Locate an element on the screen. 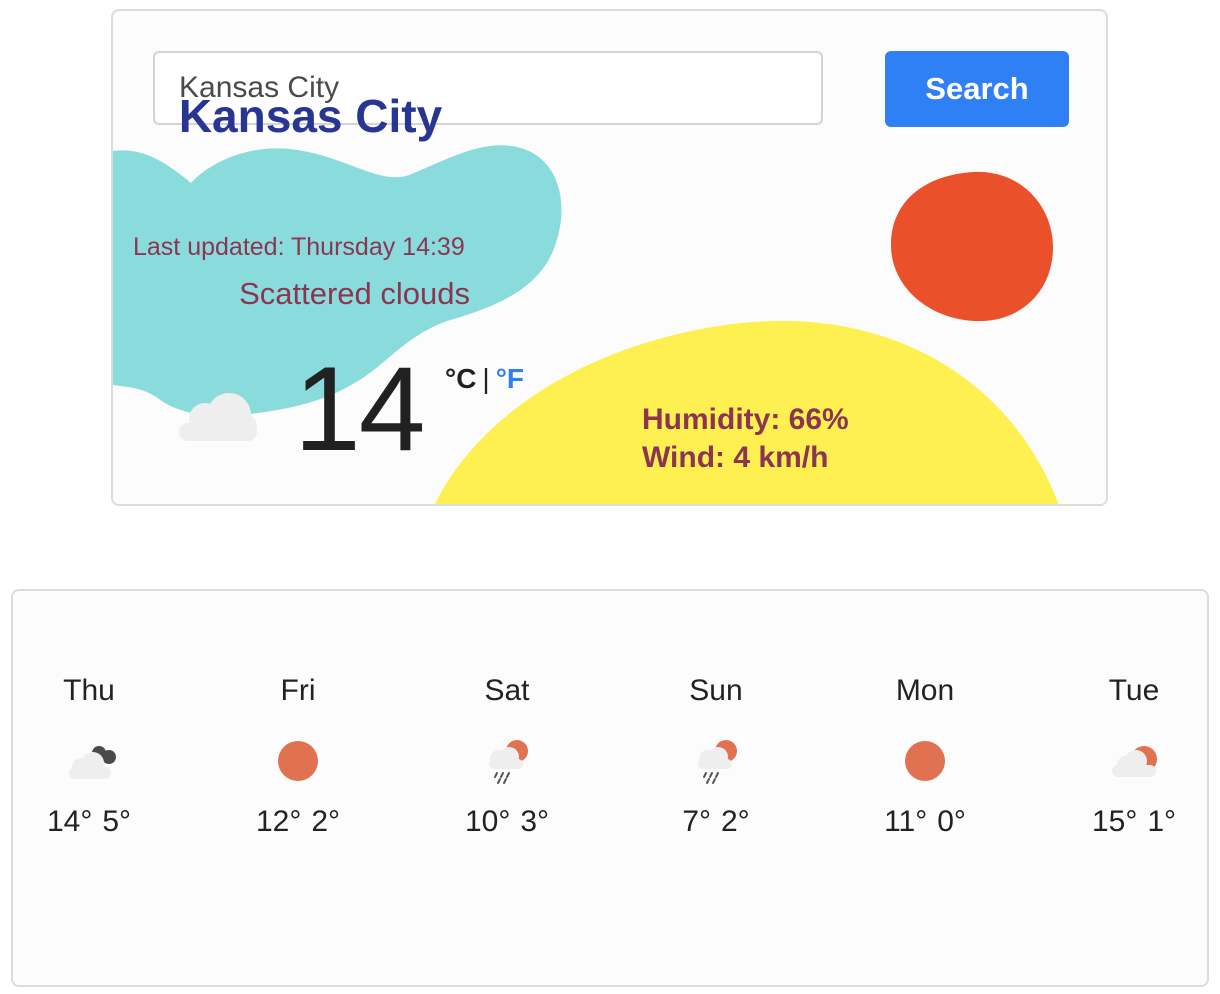 This screenshot has height=994, width=1220. unit-toggle: °C | °F is located at coordinates (484, 379).